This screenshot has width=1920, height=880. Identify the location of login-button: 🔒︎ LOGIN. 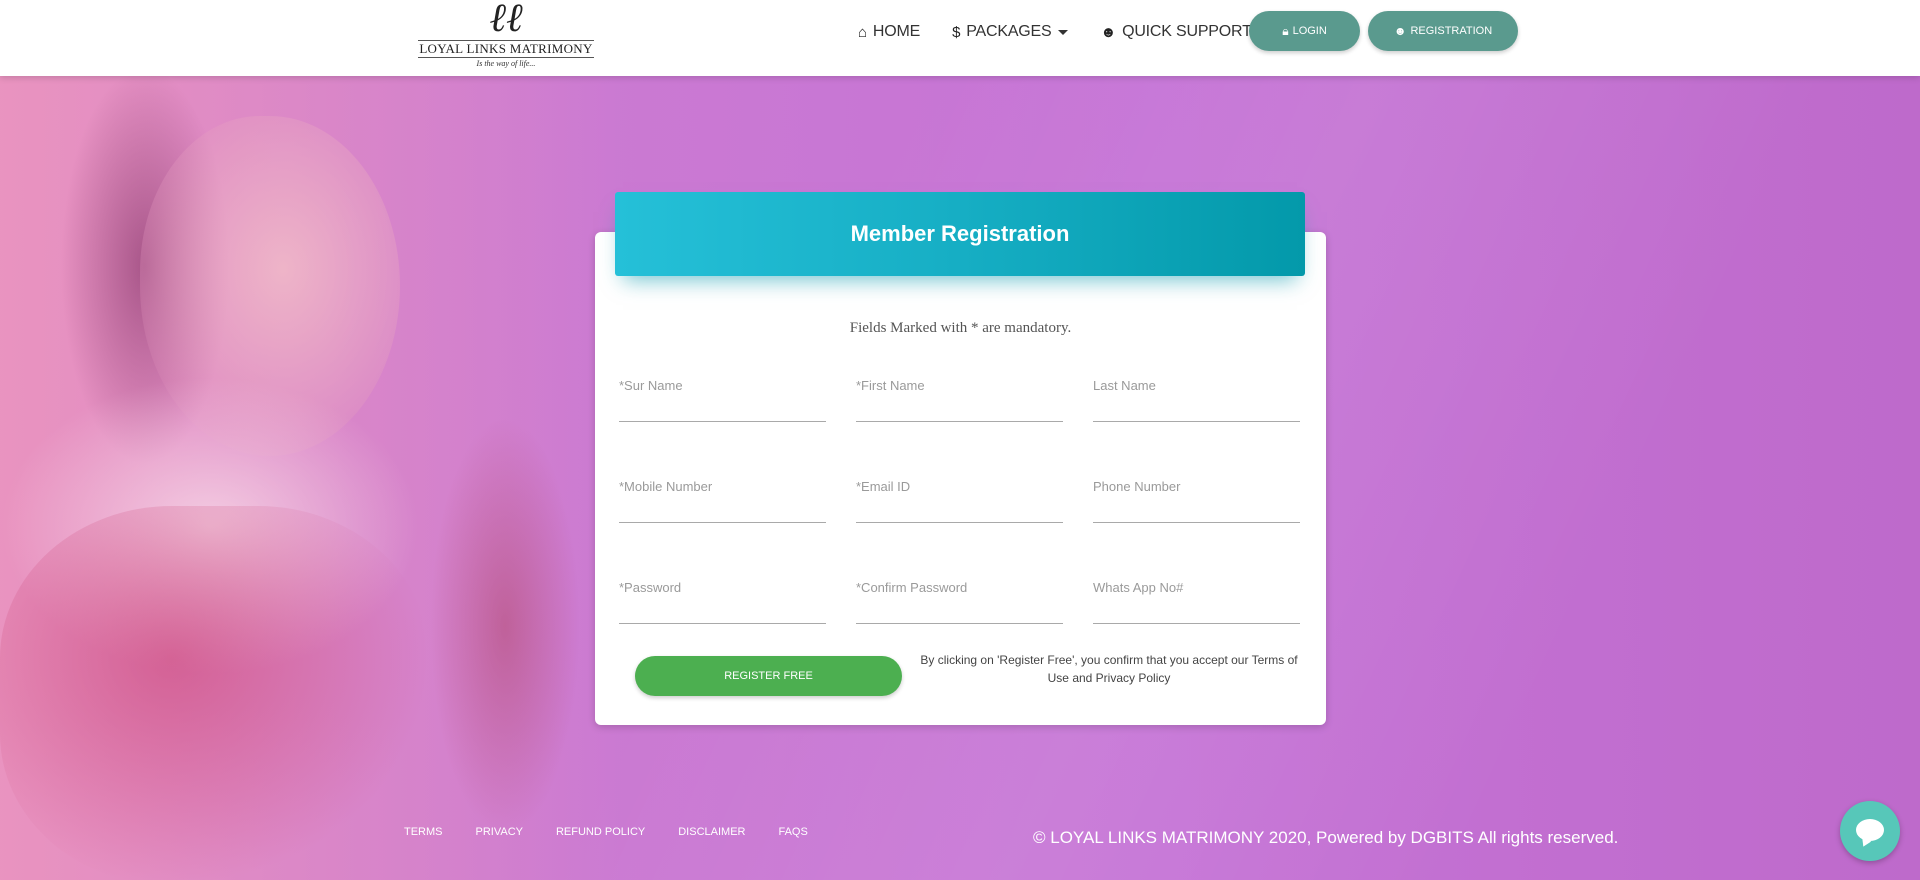
(1304, 31).